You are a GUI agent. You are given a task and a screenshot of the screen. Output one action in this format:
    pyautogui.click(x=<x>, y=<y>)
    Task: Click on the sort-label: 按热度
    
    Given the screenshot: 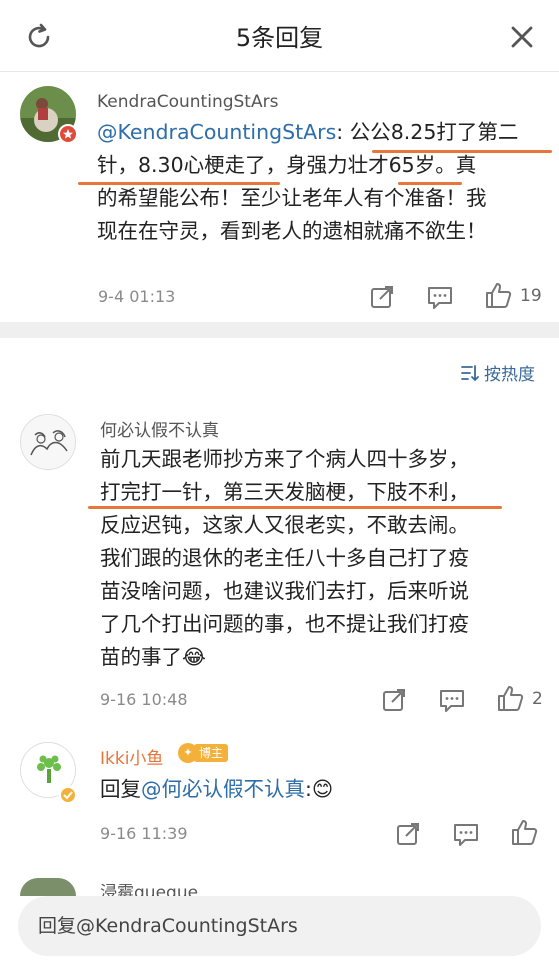 What is the action you would take?
    pyautogui.click(x=509, y=375)
    